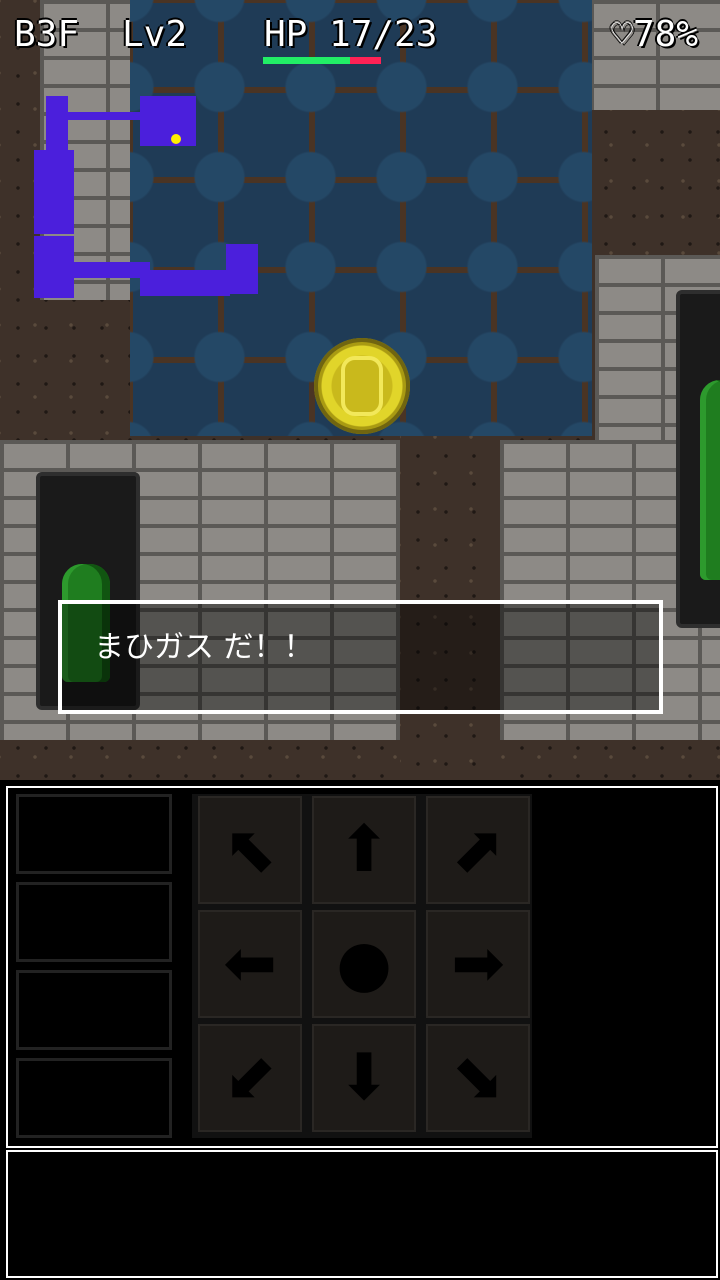  I want to click on arrow-down-left-icon: ⬋, so click(250, 1078).